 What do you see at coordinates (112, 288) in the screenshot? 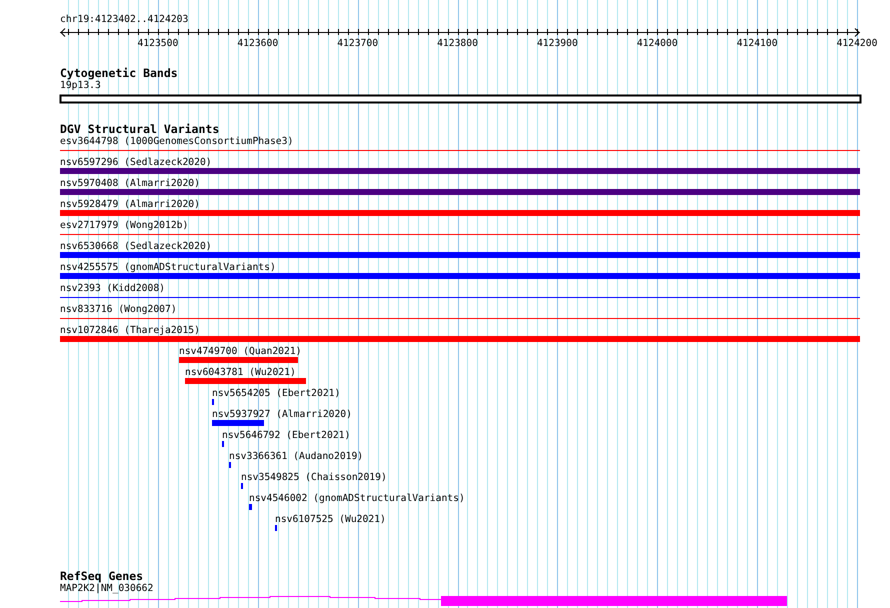
I see `variant-label: nsv2393 (Kidd2008)` at bounding box center [112, 288].